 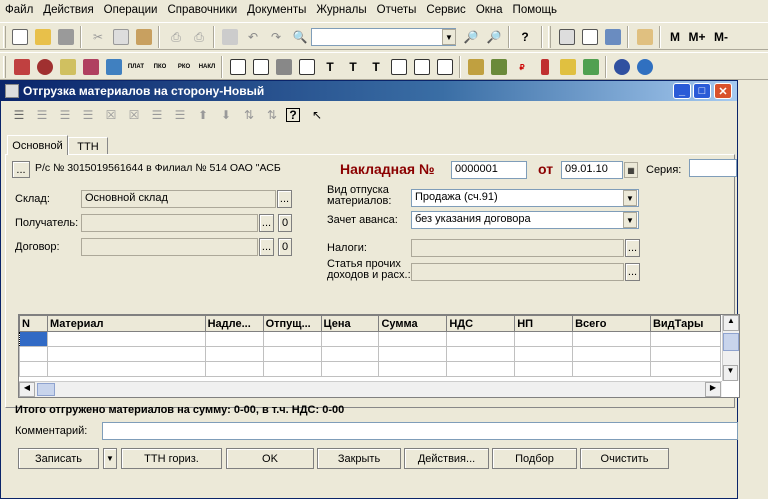 I want to click on import-icon, so click(x=591, y=67).